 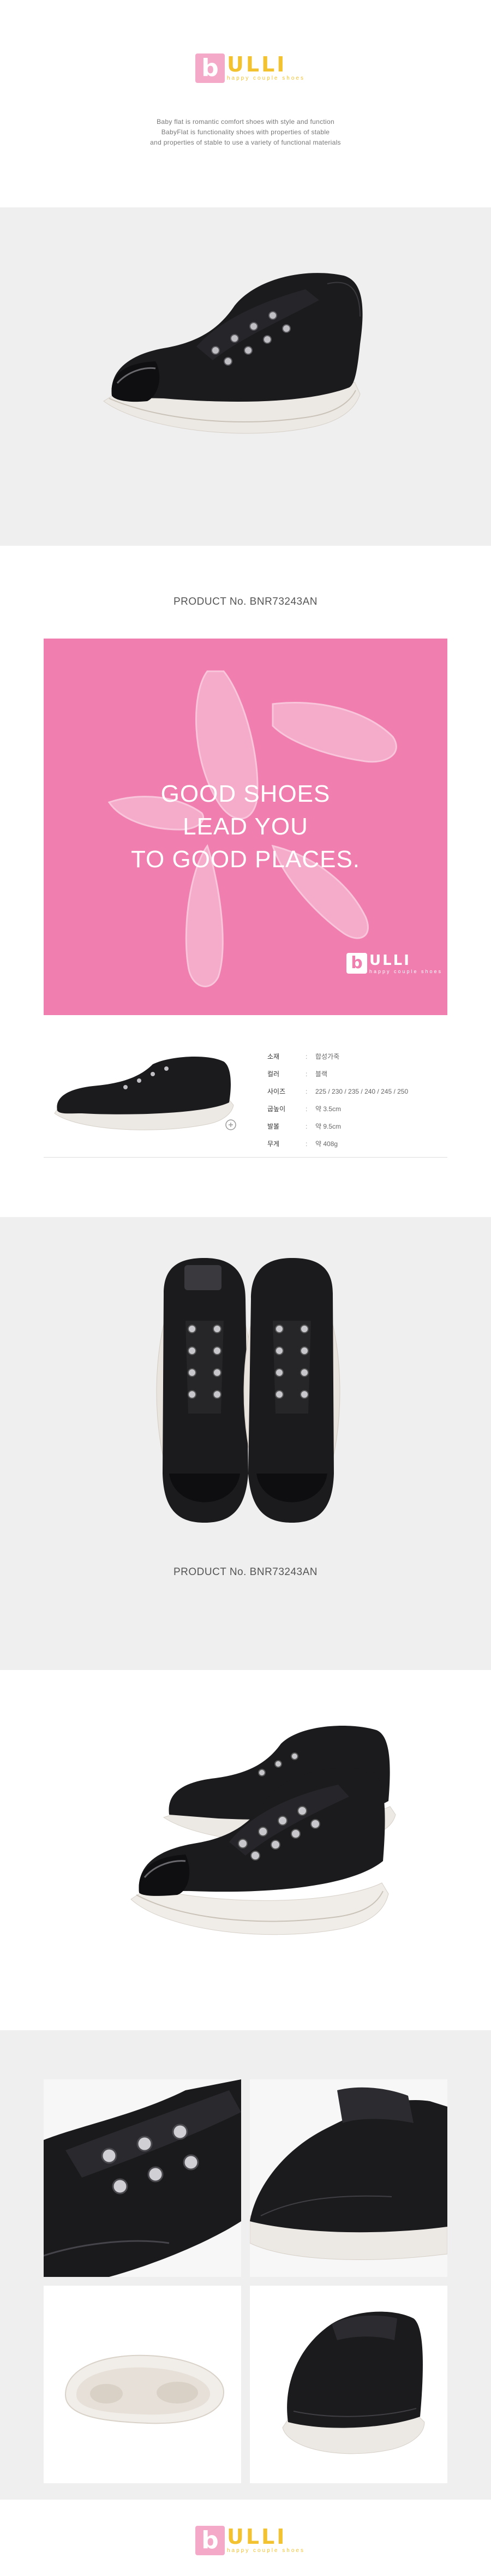 I want to click on banner-logo: b ULLI happy couple shoes, so click(x=394, y=964).